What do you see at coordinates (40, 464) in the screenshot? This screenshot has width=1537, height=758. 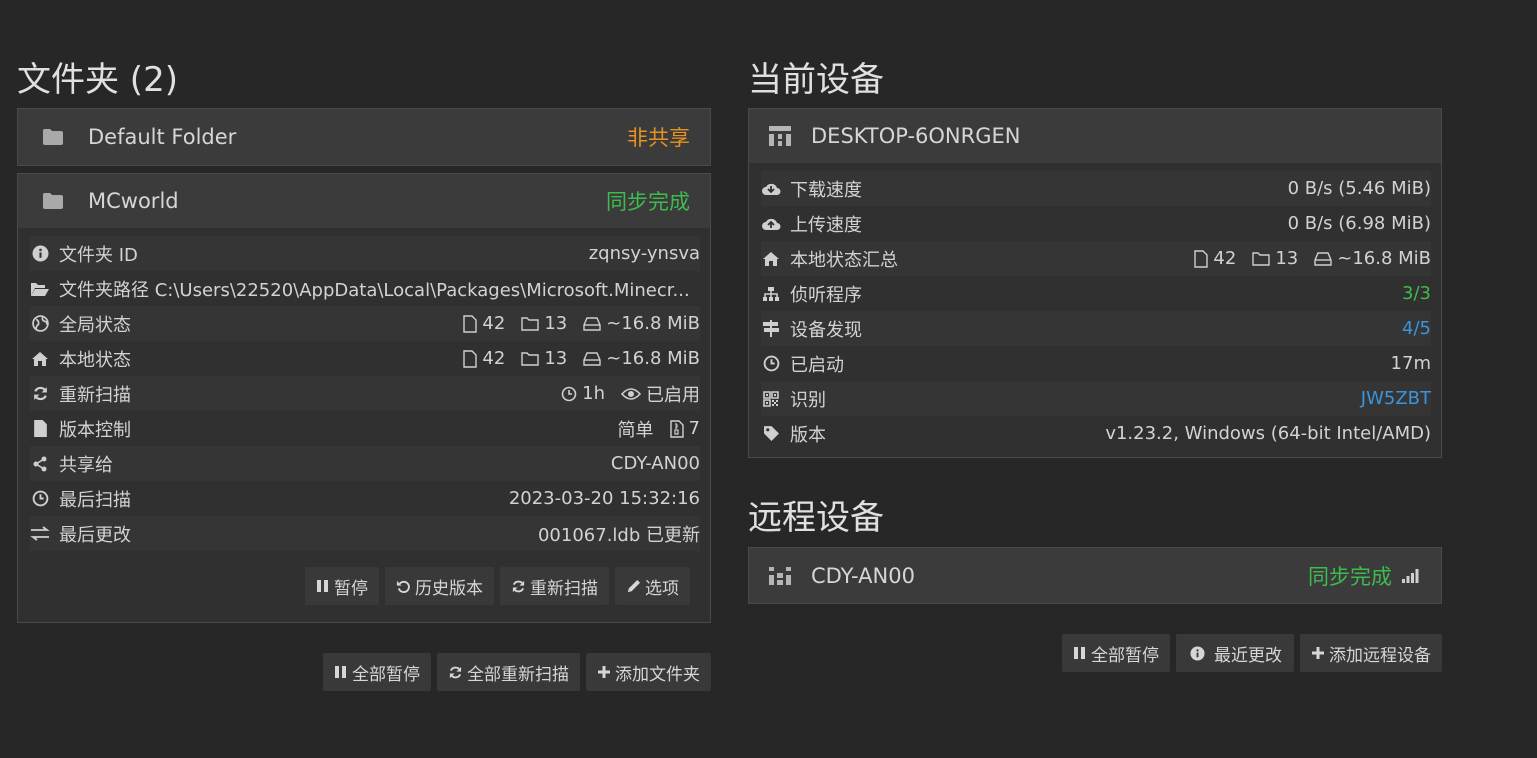 I see `share-icon` at bounding box center [40, 464].